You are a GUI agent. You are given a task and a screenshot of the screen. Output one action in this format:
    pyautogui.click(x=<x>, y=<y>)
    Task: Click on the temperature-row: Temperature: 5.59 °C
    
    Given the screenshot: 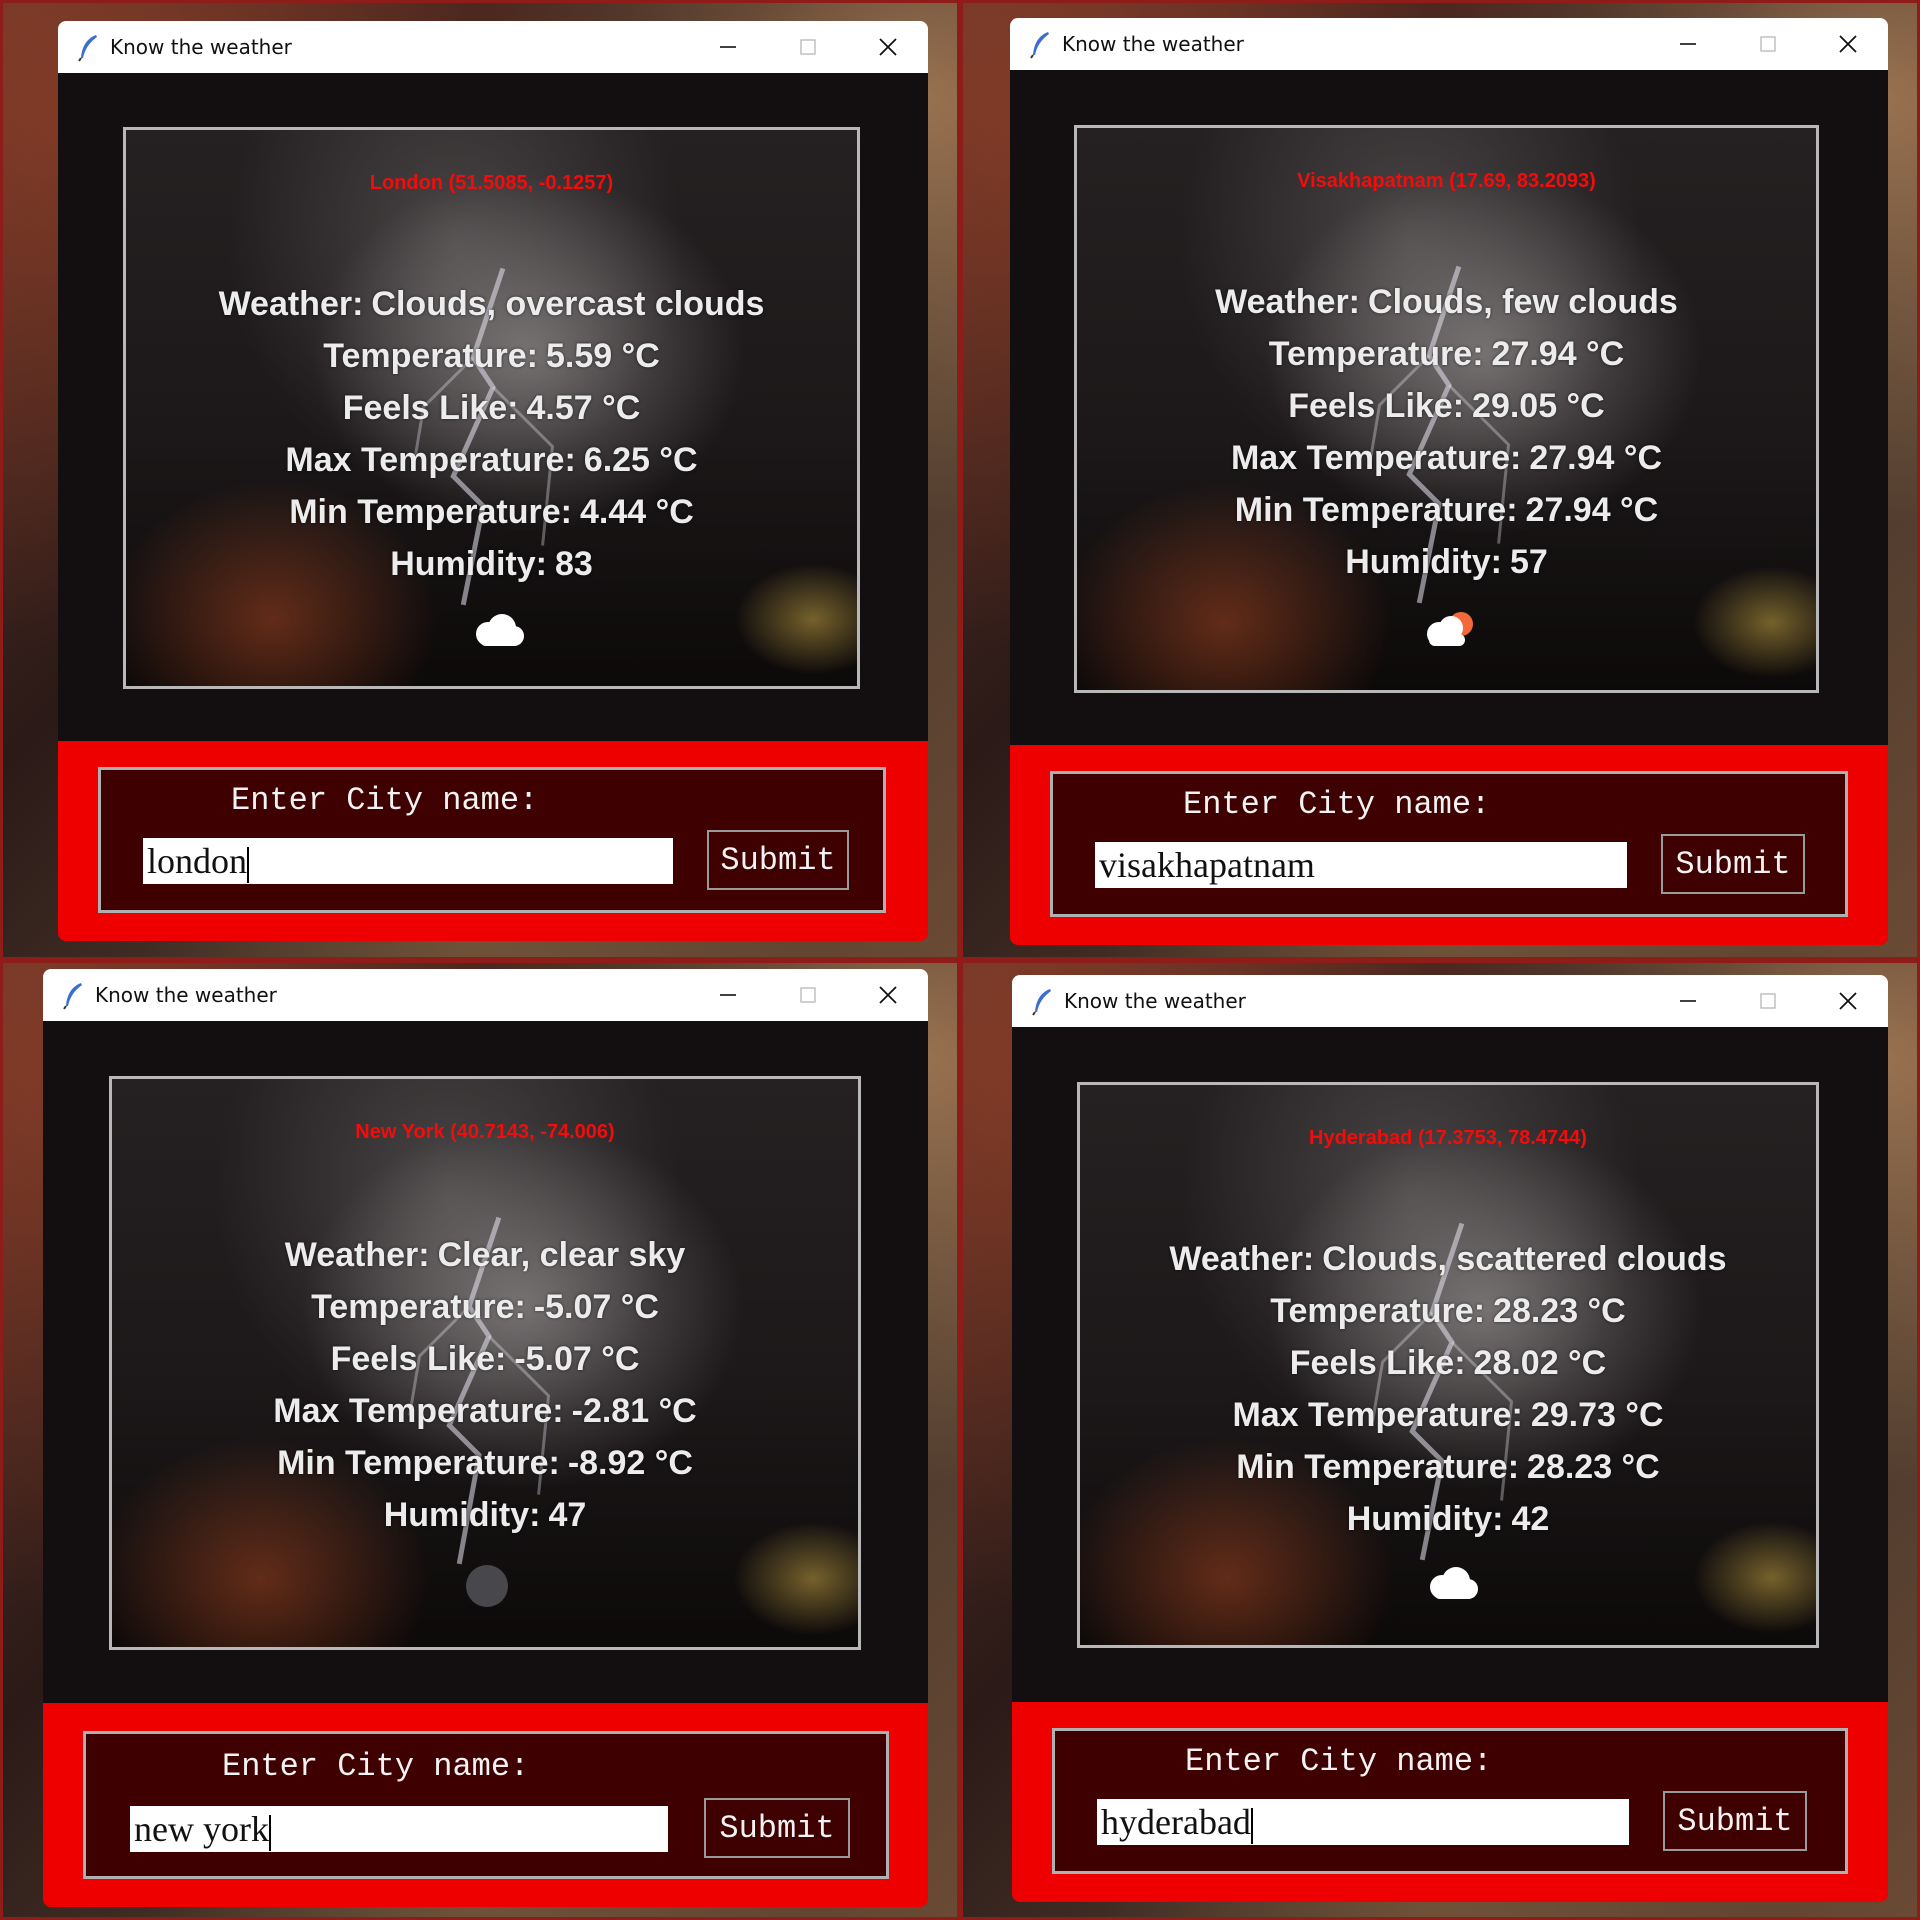 What is the action you would take?
    pyautogui.click(x=491, y=356)
    